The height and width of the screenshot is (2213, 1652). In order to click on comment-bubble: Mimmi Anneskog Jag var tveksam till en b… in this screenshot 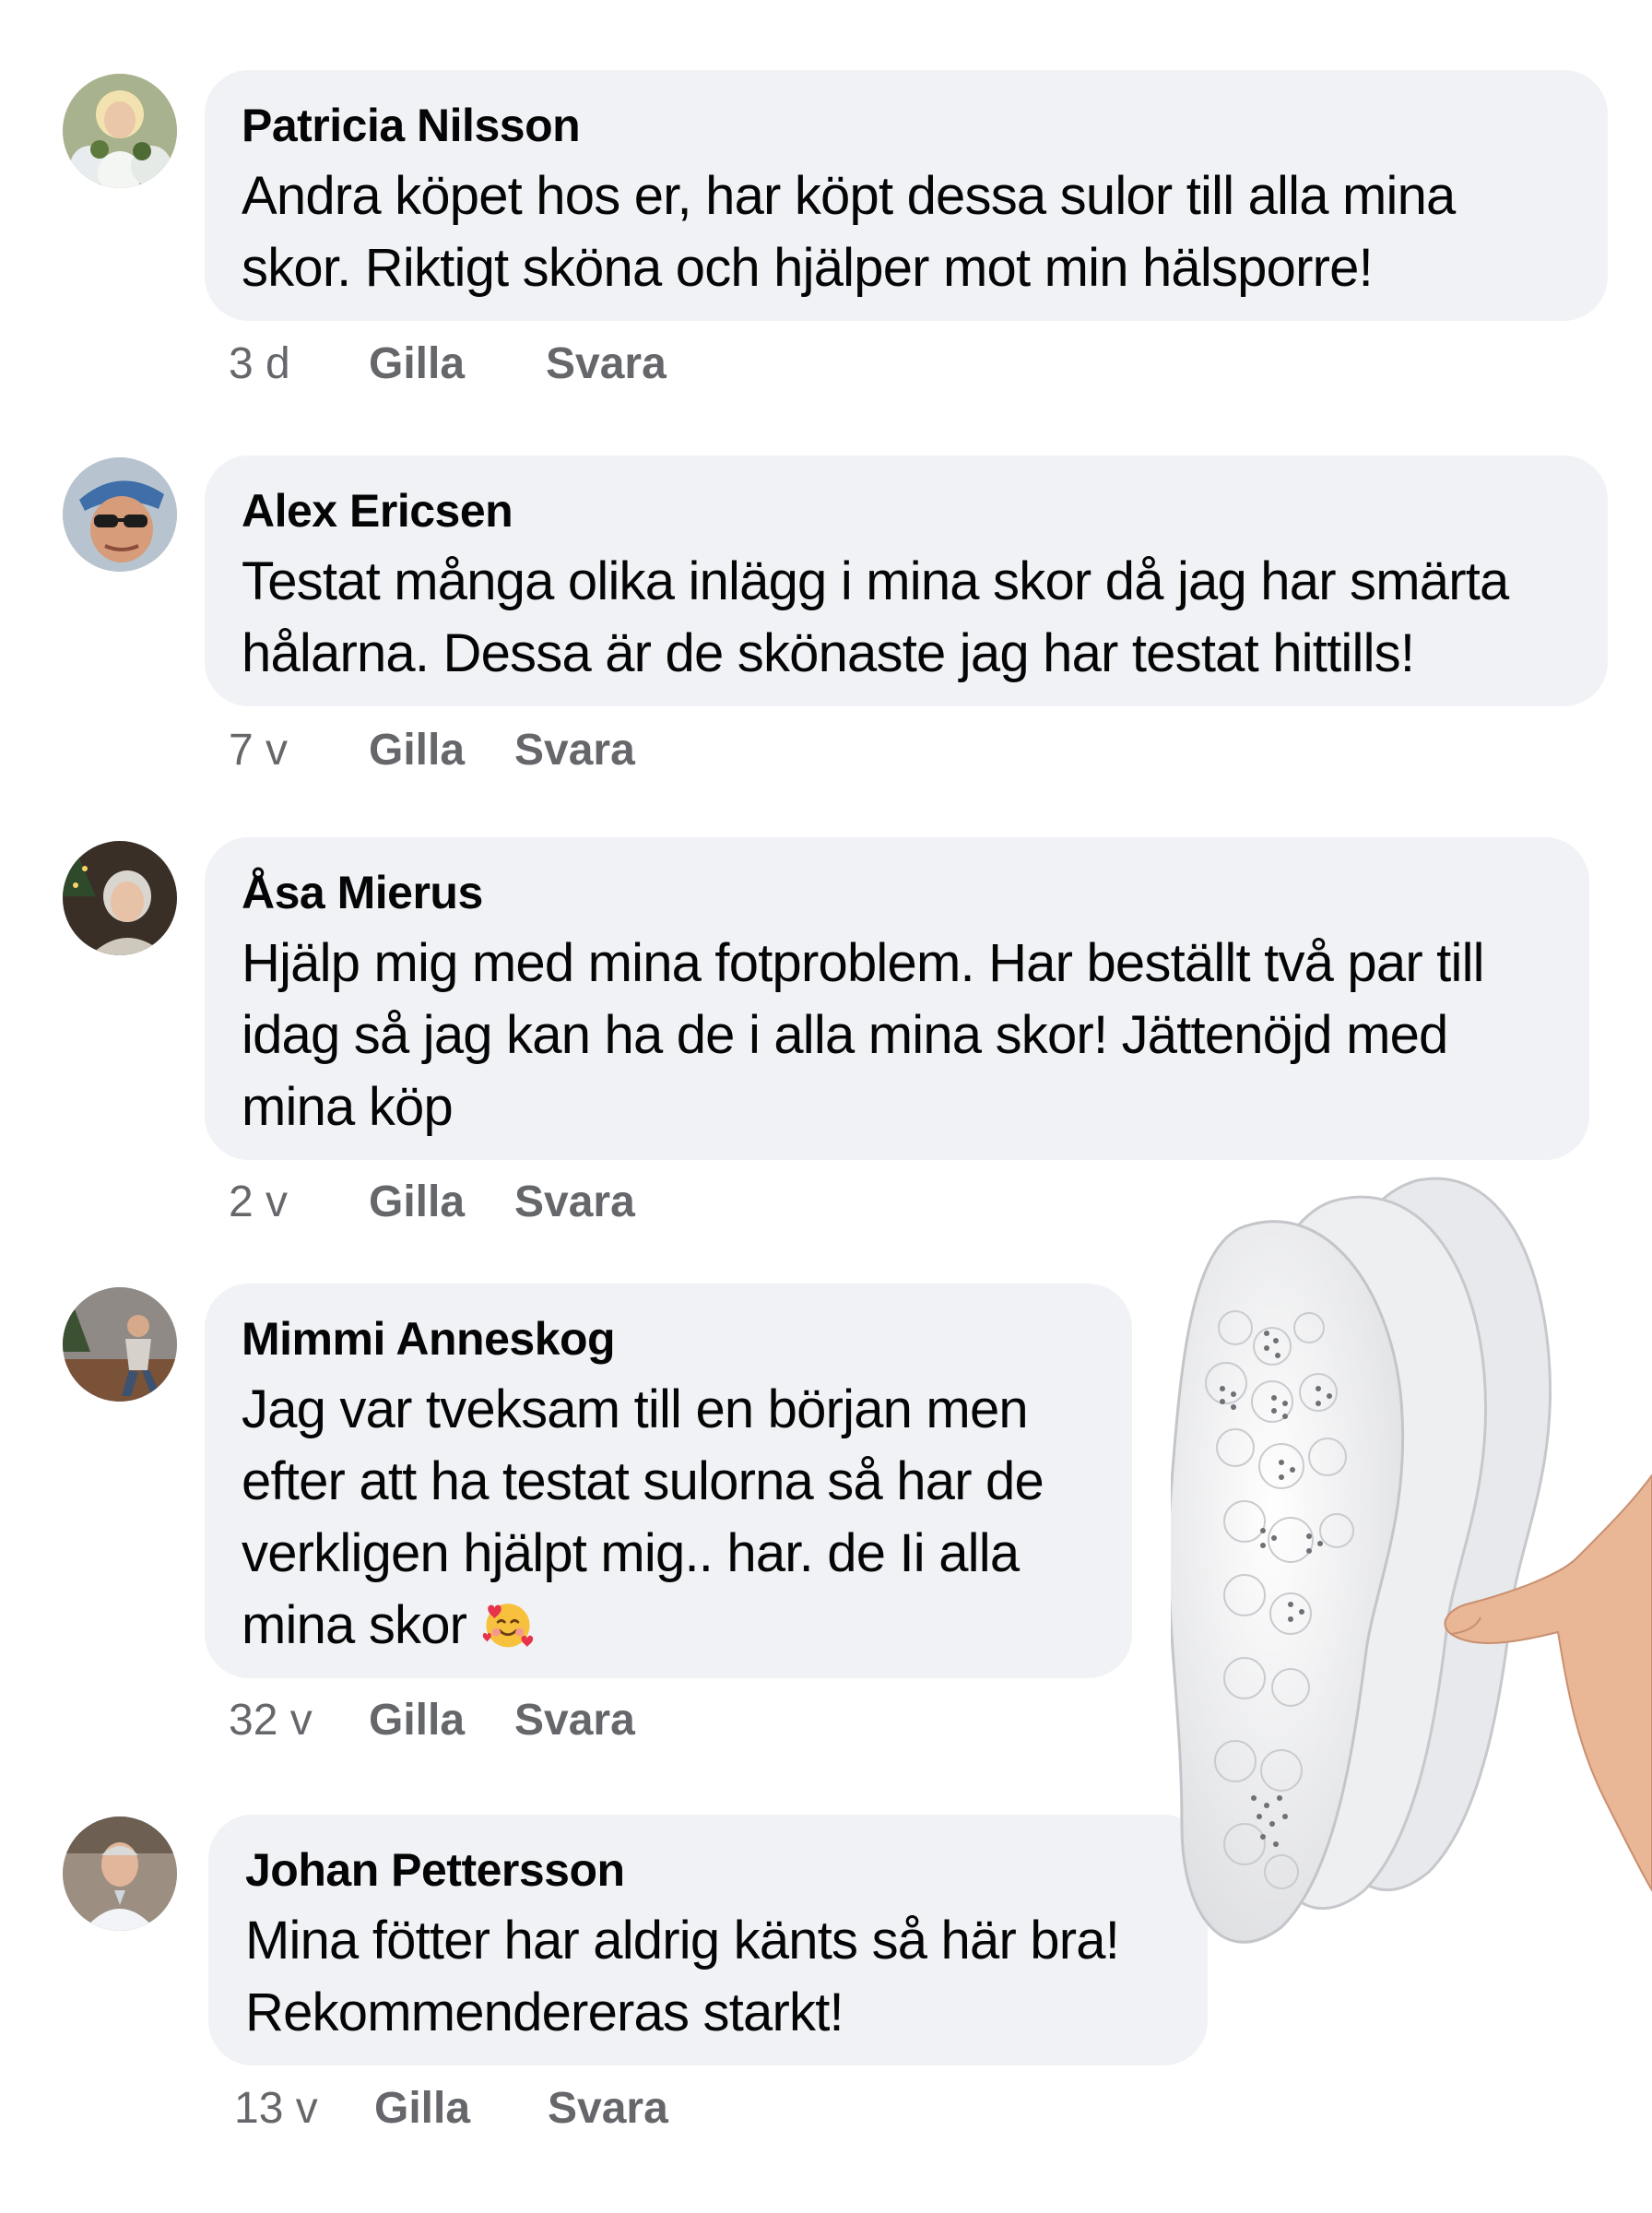, I will do `click(668, 1481)`.